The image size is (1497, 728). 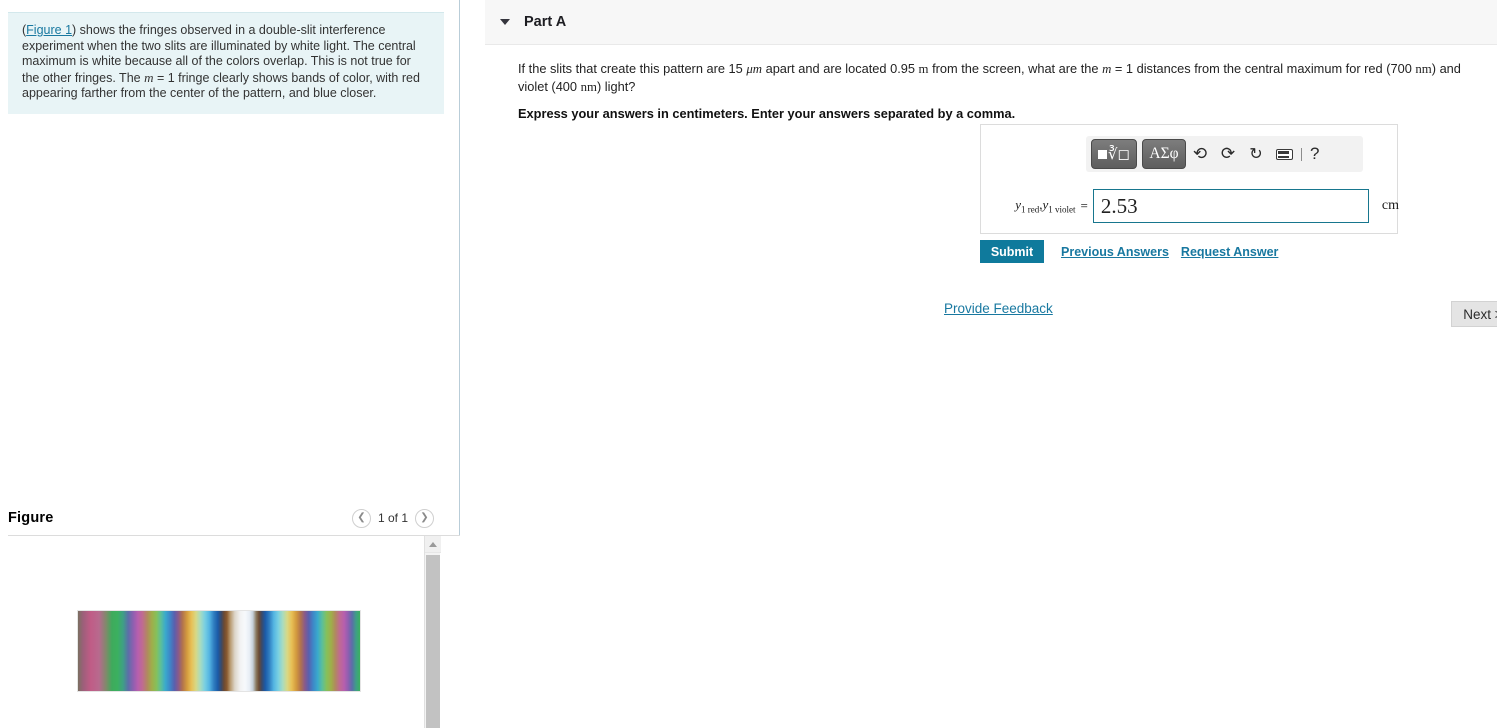 What do you see at coordinates (1107, 69) in the screenshot?
I see `q-m-symbol: m` at bounding box center [1107, 69].